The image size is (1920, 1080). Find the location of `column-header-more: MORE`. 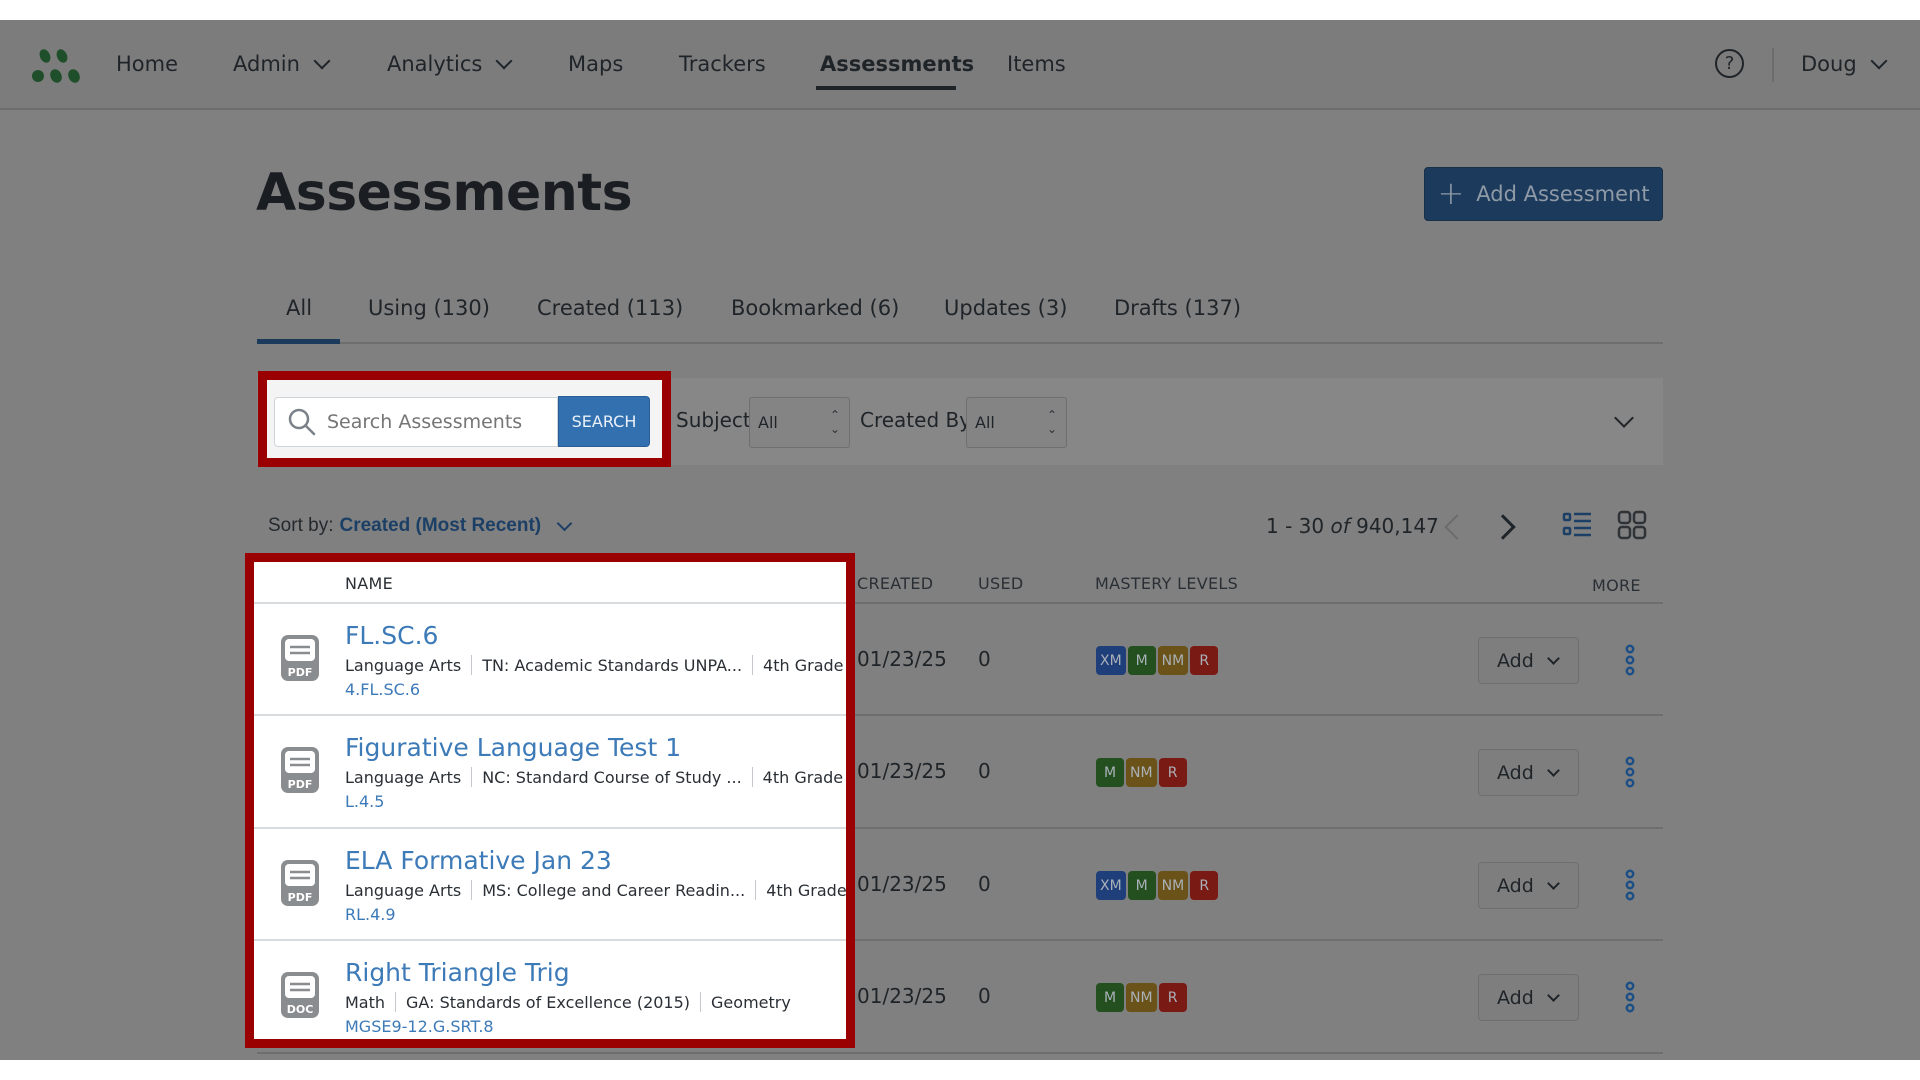

column-header-more: MORE is located at coordinates (1616, 585).